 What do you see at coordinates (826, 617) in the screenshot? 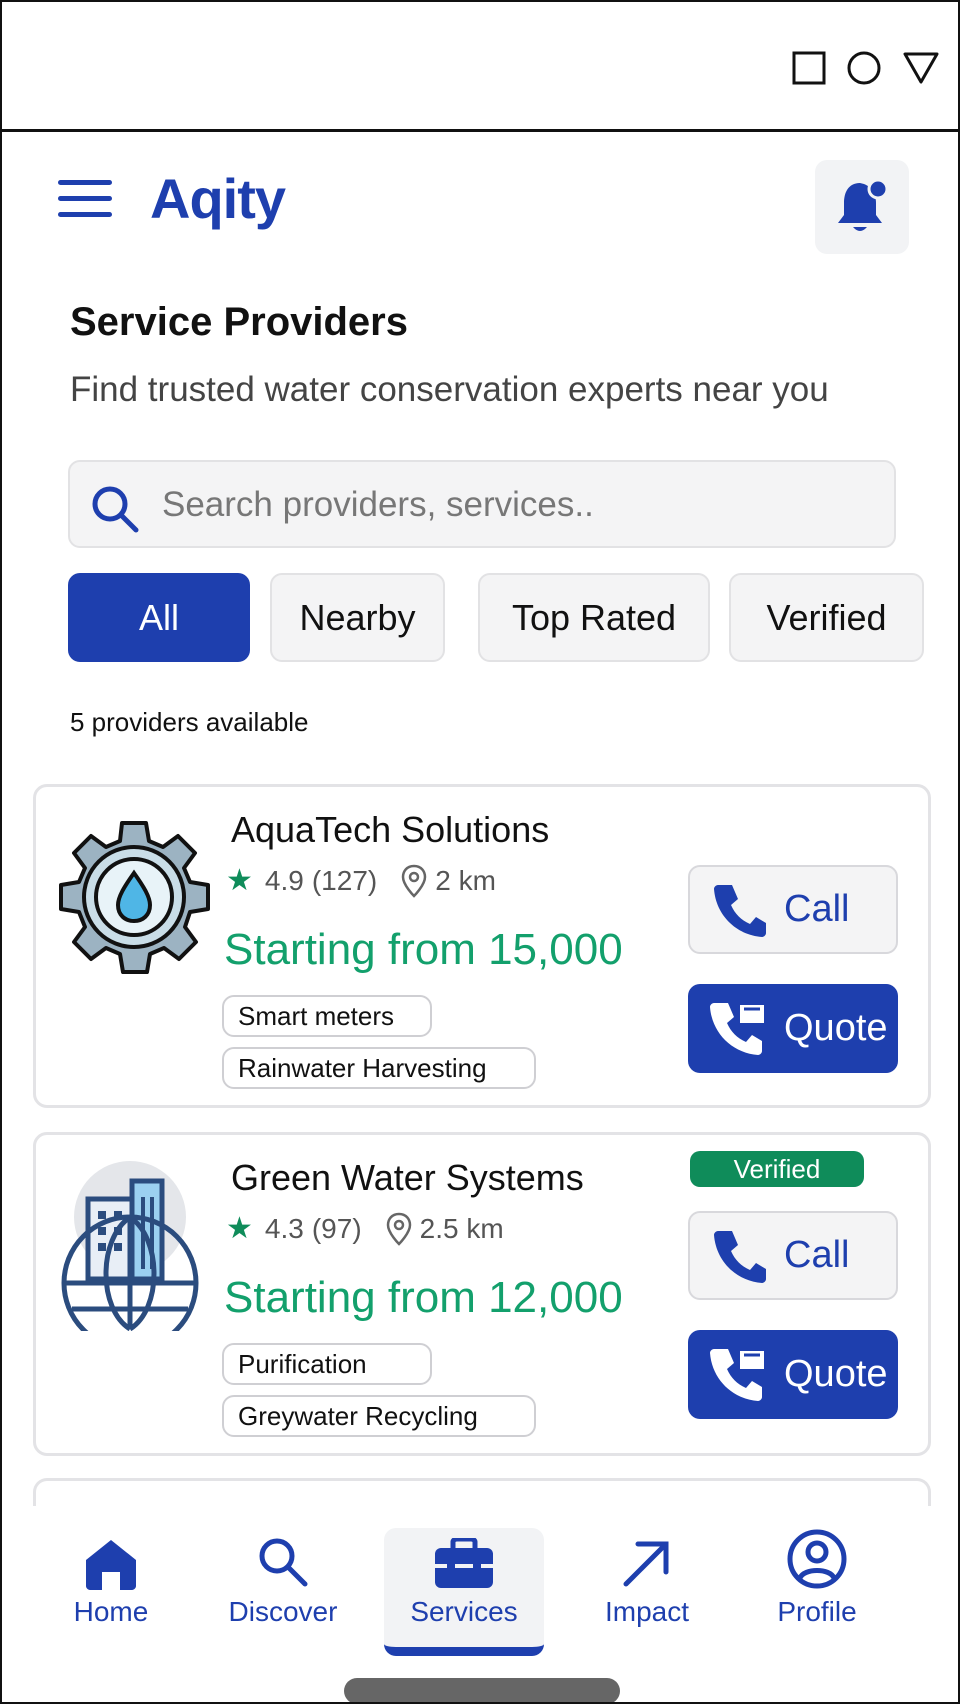
I see `filter-chip-verified: Verified` at bounding box center [826, 617].